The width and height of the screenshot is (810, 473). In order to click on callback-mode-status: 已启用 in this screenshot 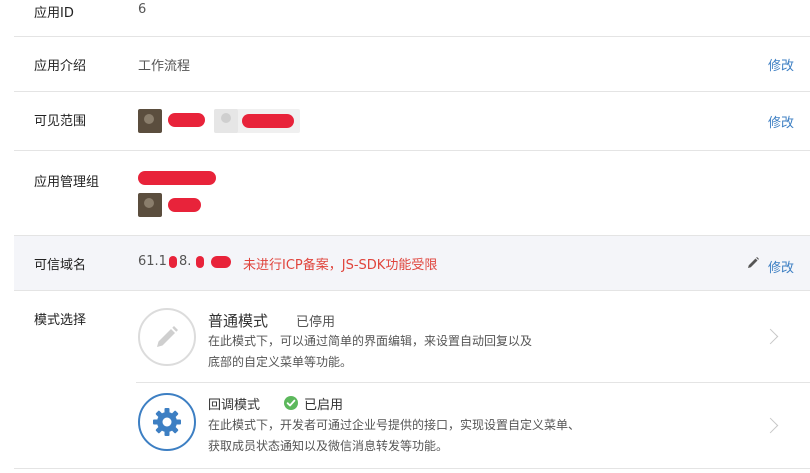, I will do `click(324, 405)`.